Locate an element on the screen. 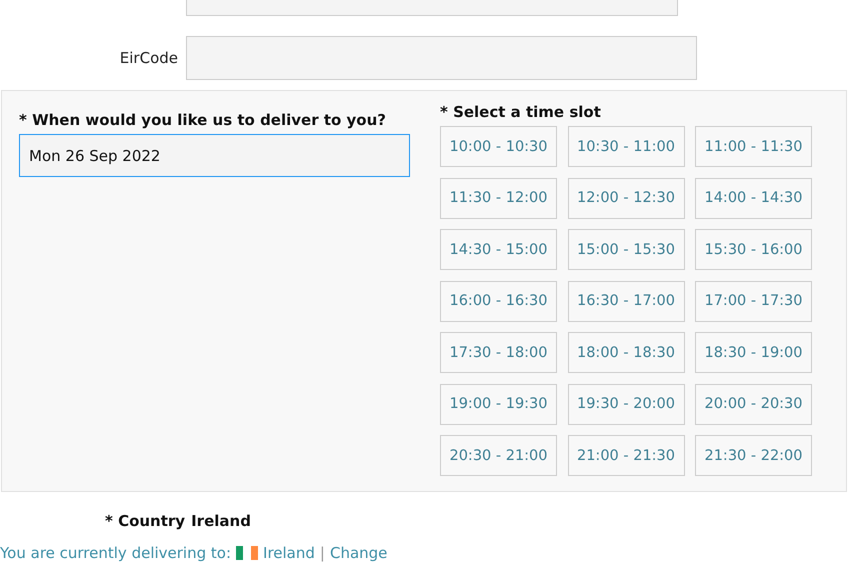  time-slot-label: * Select a time slot is located at coordinates (521, 112).